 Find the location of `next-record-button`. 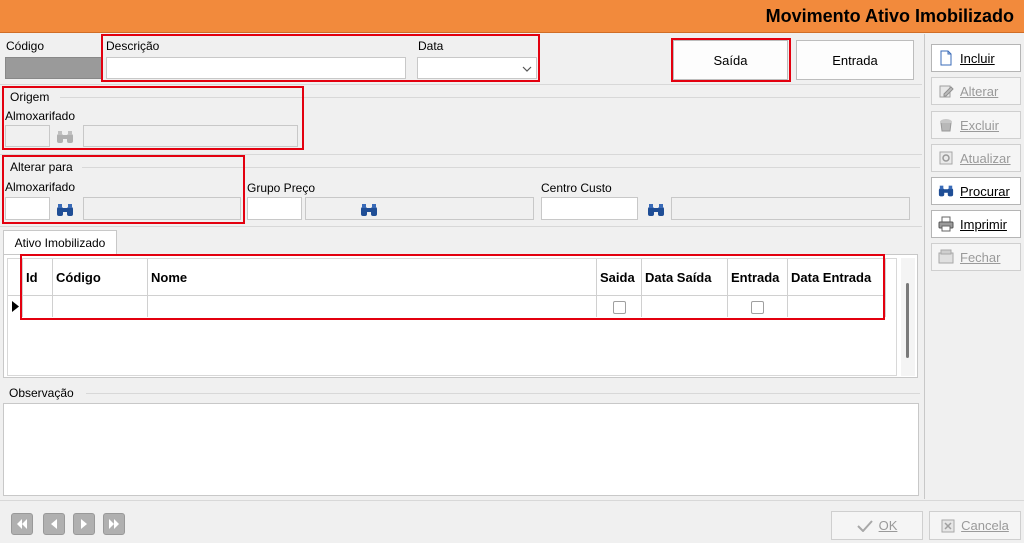

next-record-button is located at coordinates (84, 524).